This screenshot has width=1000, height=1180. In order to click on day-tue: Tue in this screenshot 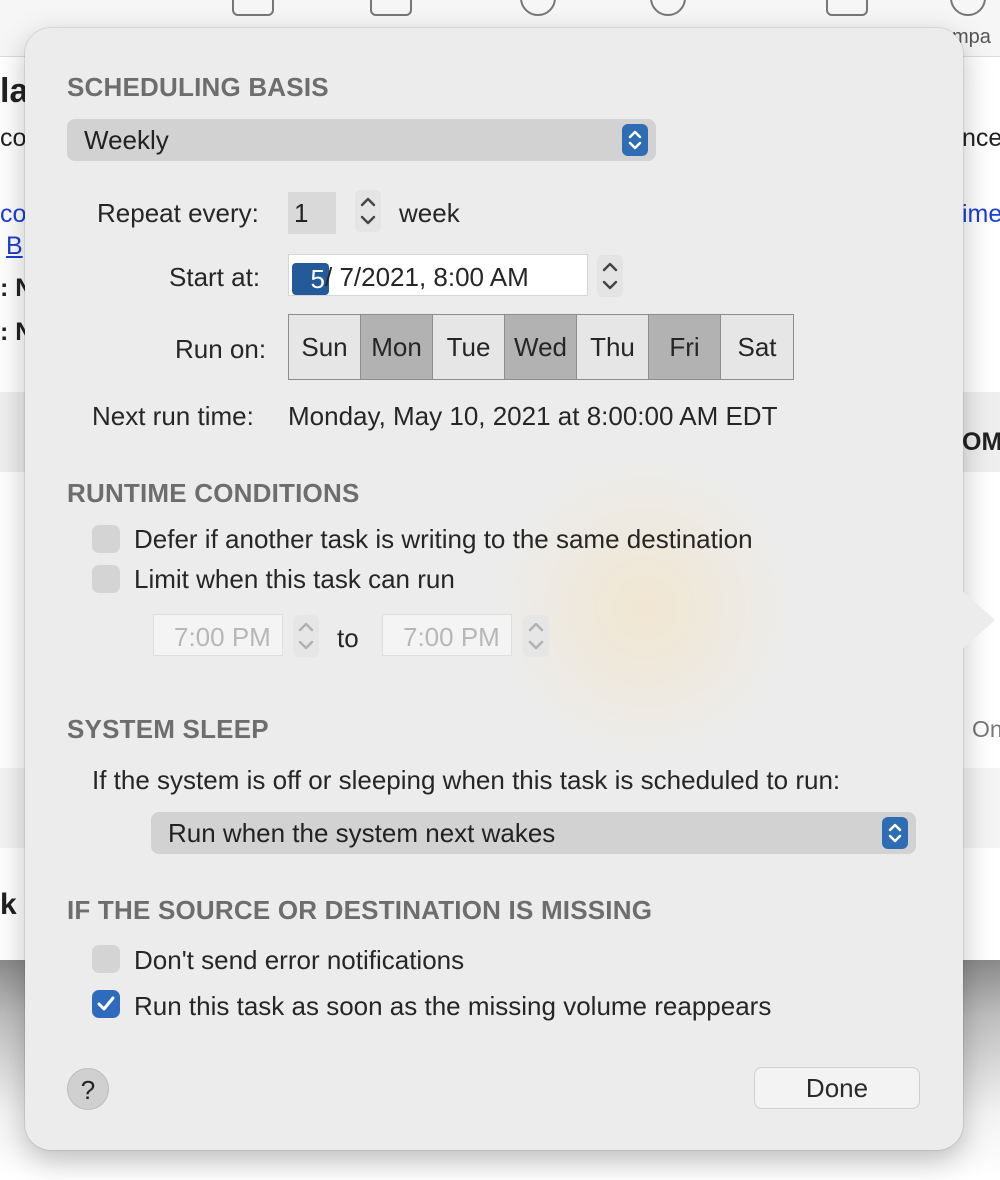, I will do `click(469, 347)`.